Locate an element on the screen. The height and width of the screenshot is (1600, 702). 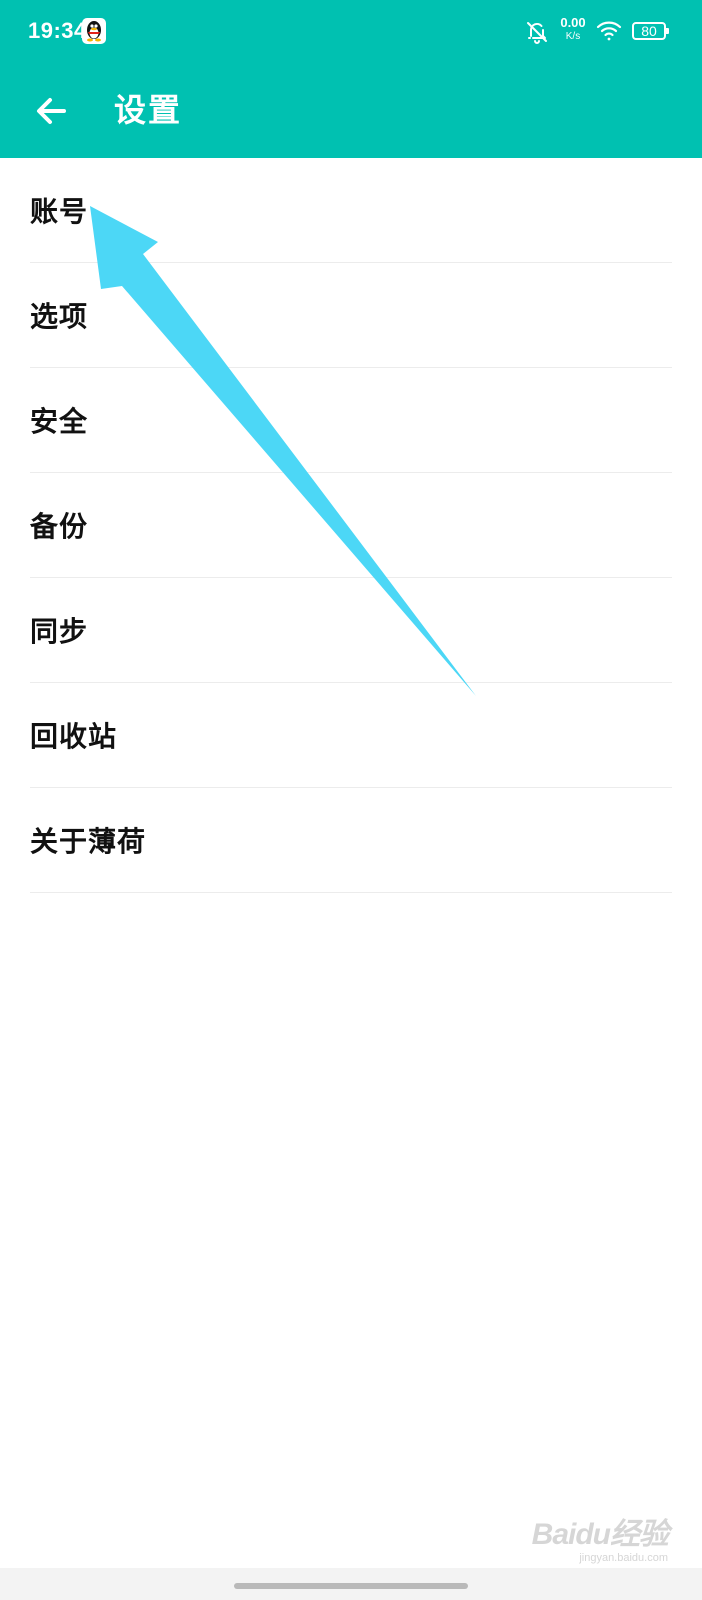
settings-item-label: 账号 is located at coordinates (59, 211).